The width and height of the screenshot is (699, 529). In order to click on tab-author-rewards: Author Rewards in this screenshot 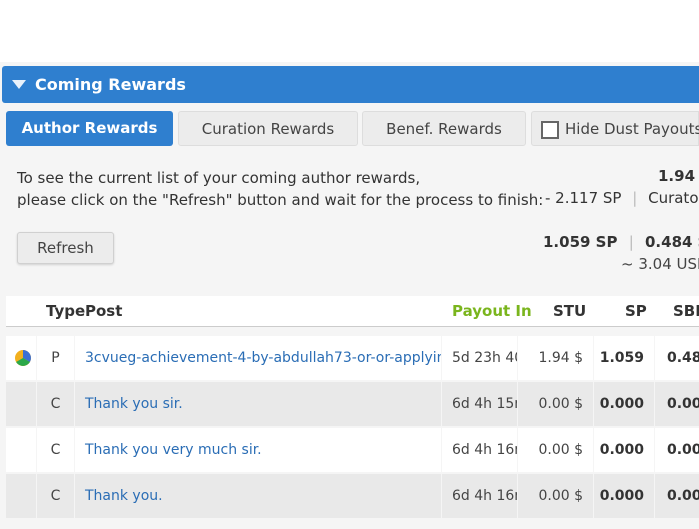, I will do `click(89, 128)`.